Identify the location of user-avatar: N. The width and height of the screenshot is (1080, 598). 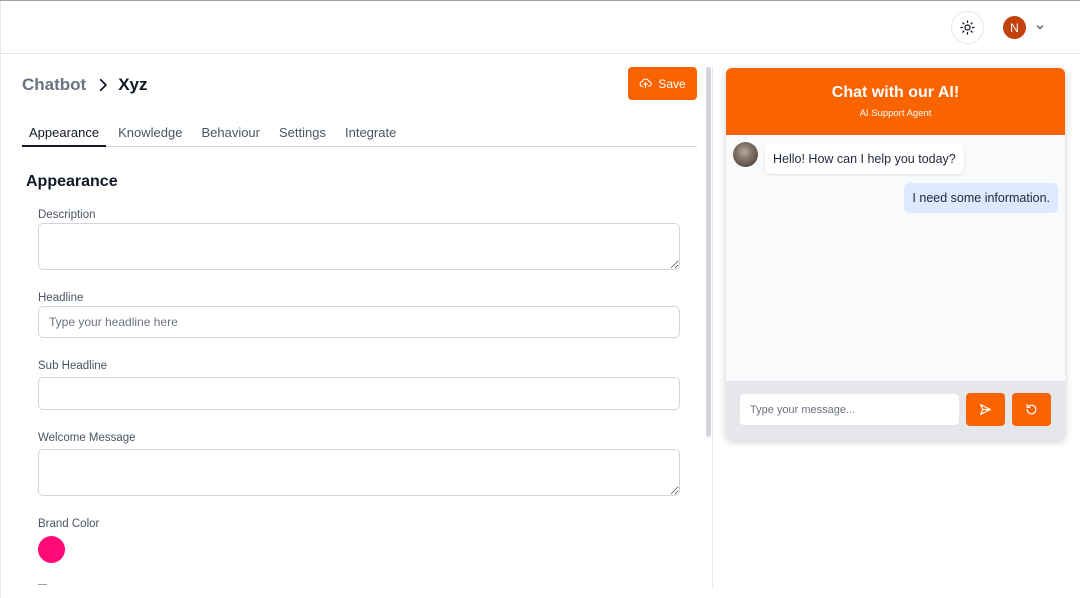
(1014, 27).